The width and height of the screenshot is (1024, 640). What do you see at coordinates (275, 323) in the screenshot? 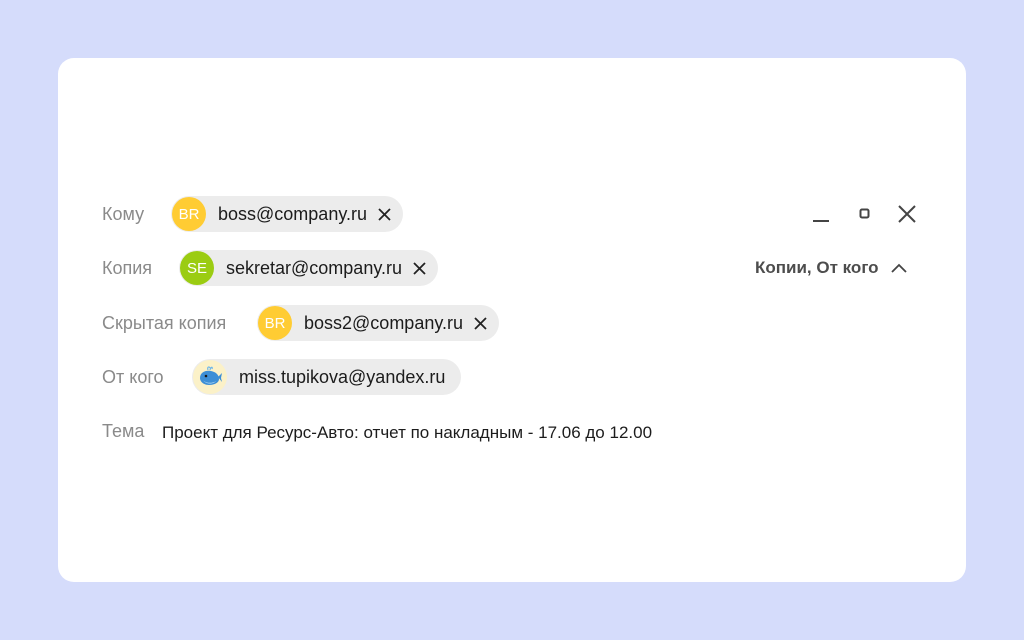
I see `bcc-avatar: BR` at bounding box center [275, 323].